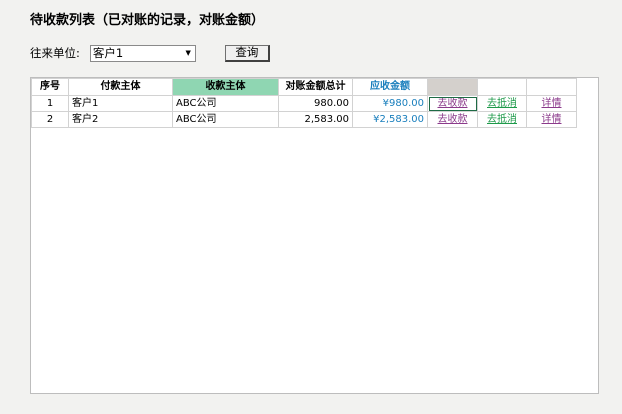  Describe the element at coordinates (50, 87) in the screenshot. I see `column-header-index: 序号` at that location.